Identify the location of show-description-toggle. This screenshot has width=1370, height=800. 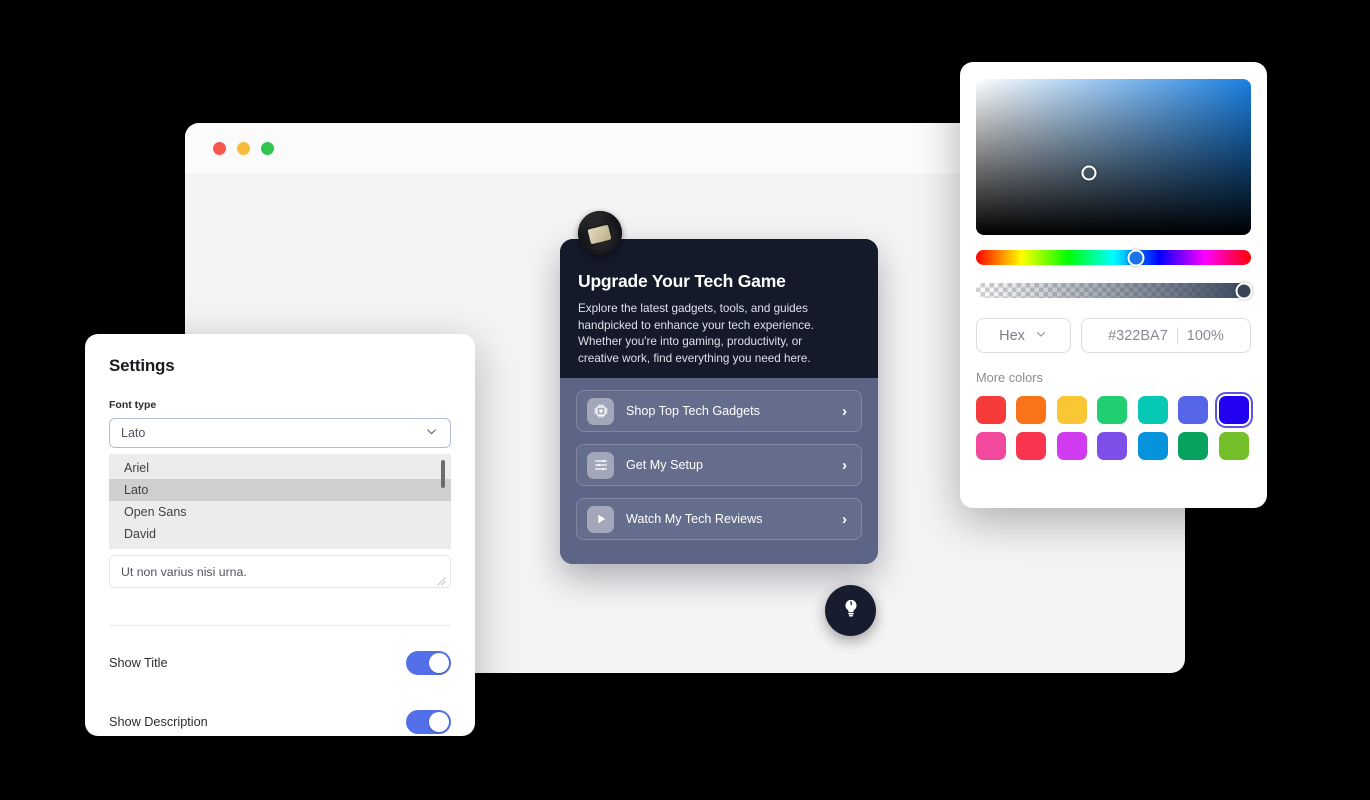
(428, 722).